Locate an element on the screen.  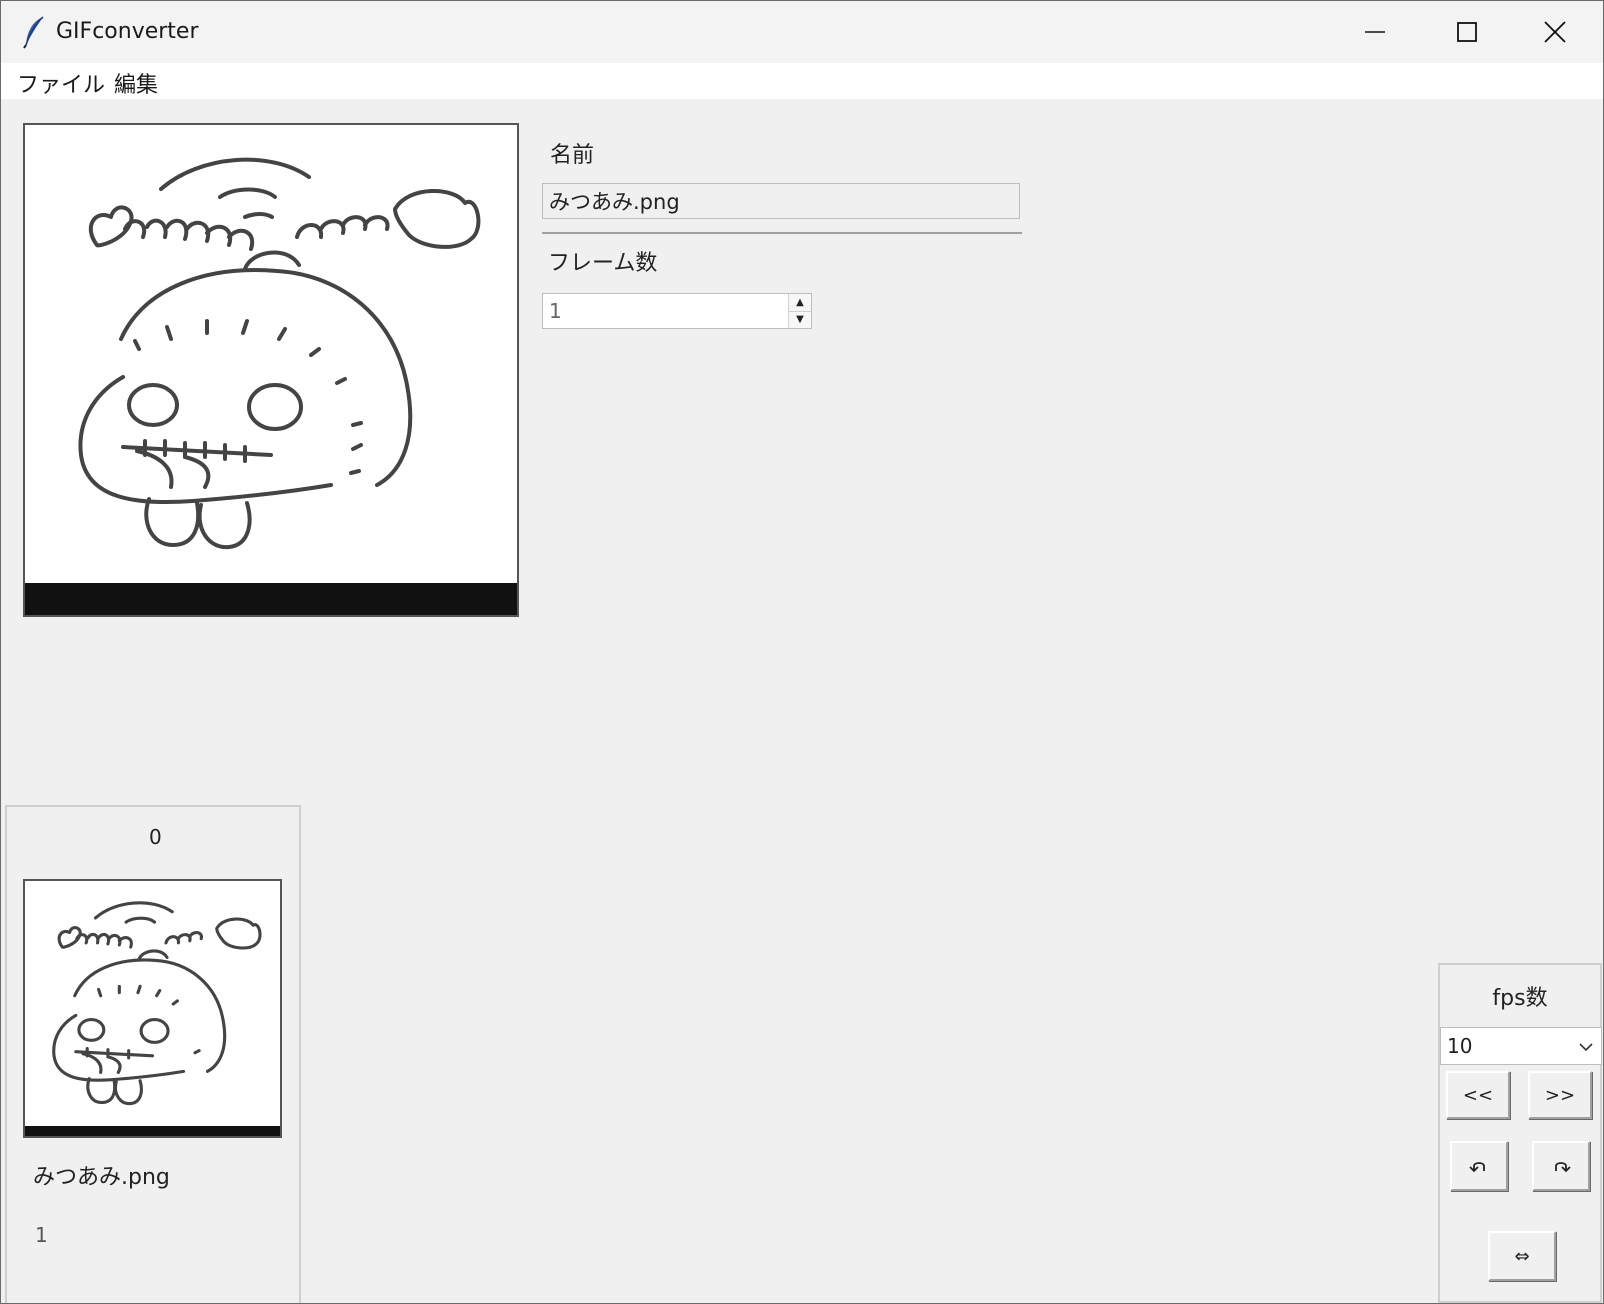
close-button is located at coordinates (1555, 32).